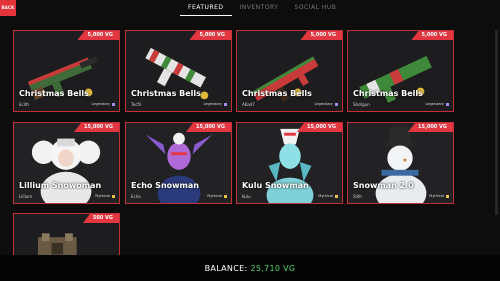 This screenshot has height=281, width=500. Describe the element at coordinates (316, 8) in the screenshot. I see `tab-social-hub: SOCIAL HUB` at that location.